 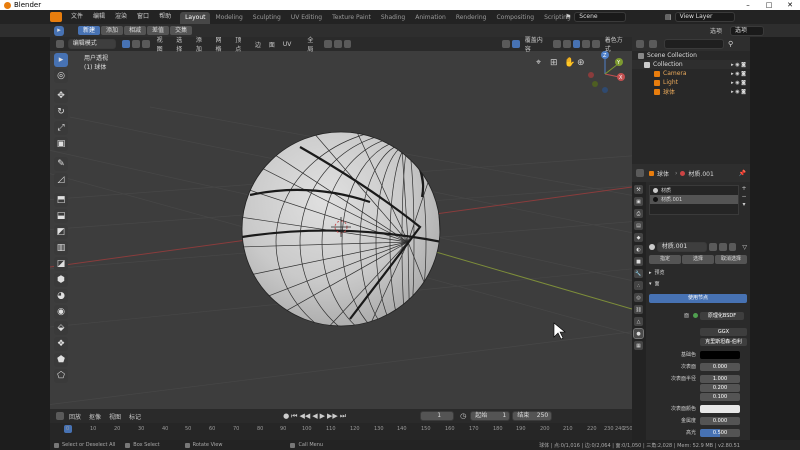 What do you see at coordinates (313, 44) in the screenshot?
I see `orientation-dropdown: 全局` at bounding box center [313, 44].